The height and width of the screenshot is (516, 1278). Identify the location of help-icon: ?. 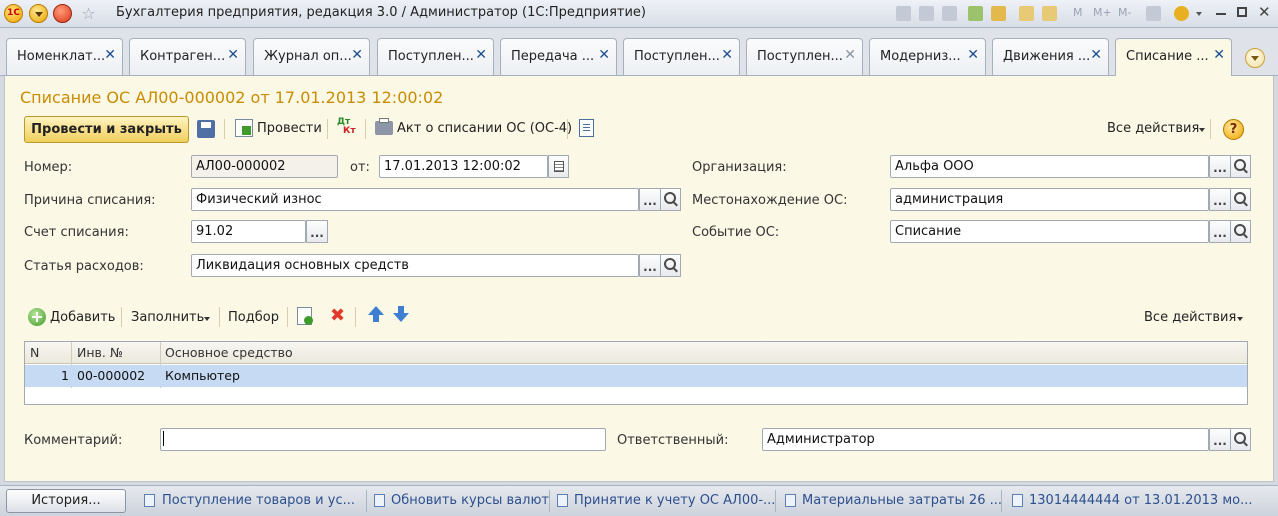
(1233, 129).